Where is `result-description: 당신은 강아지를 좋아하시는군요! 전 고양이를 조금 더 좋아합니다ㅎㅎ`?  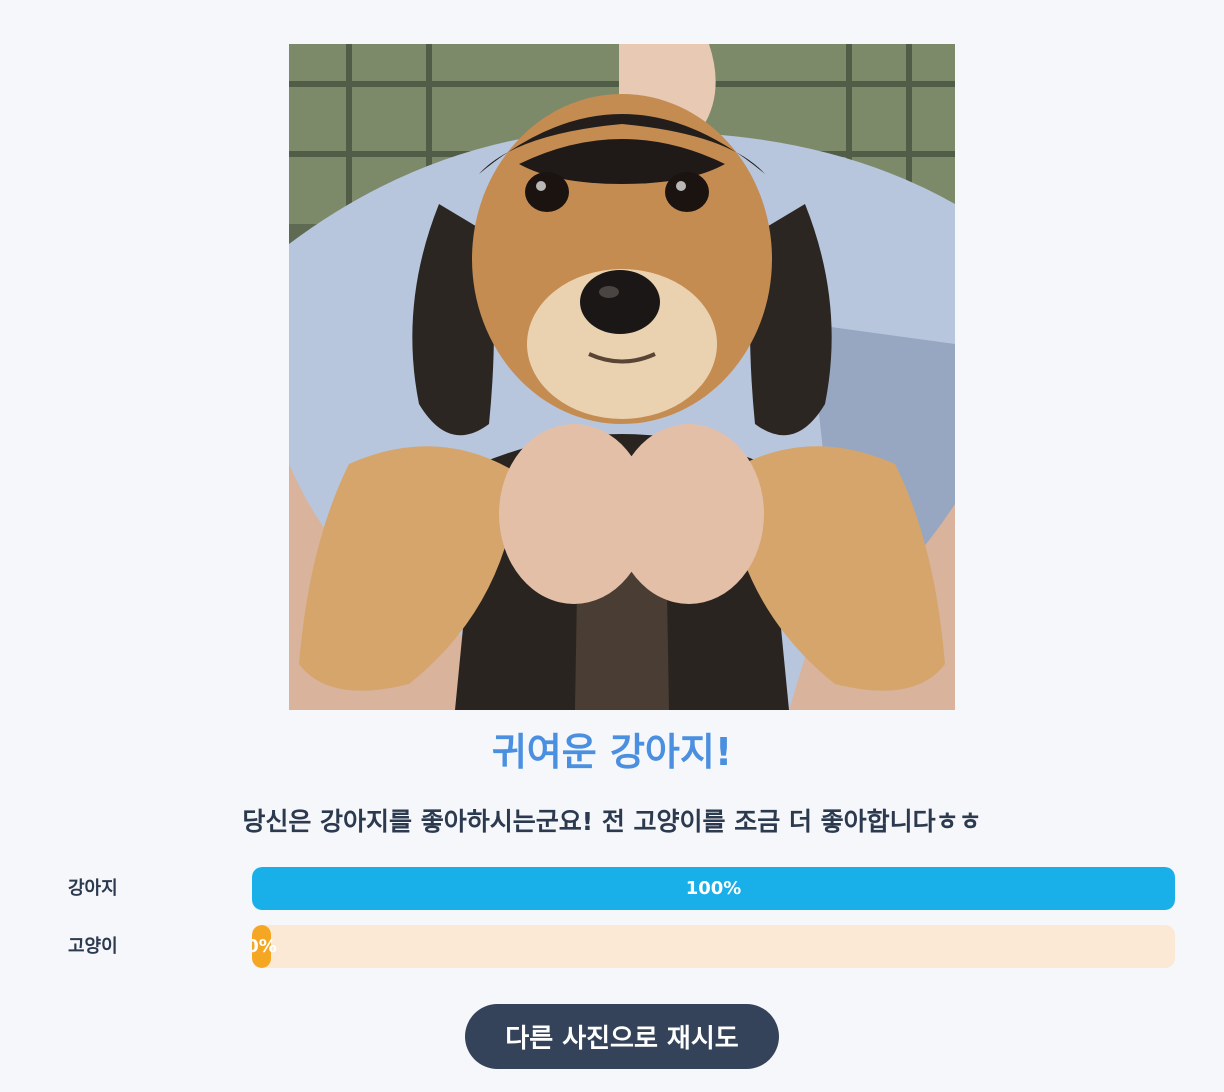
result-description: 당신은 강아지를 좋아하시는군요! 전 고양이를 조금 더 좋아합니다ㅎㅎ is located at coordinates (612, 821).